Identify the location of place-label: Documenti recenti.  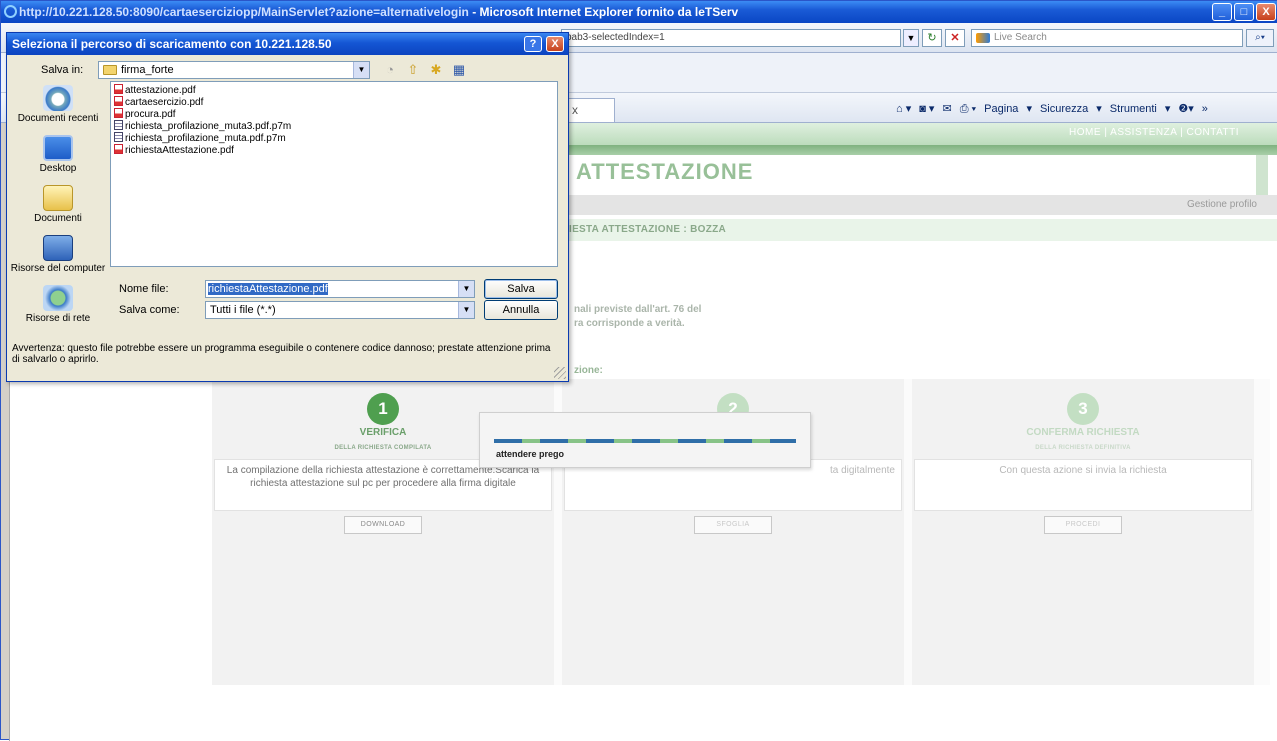
(58, 118).